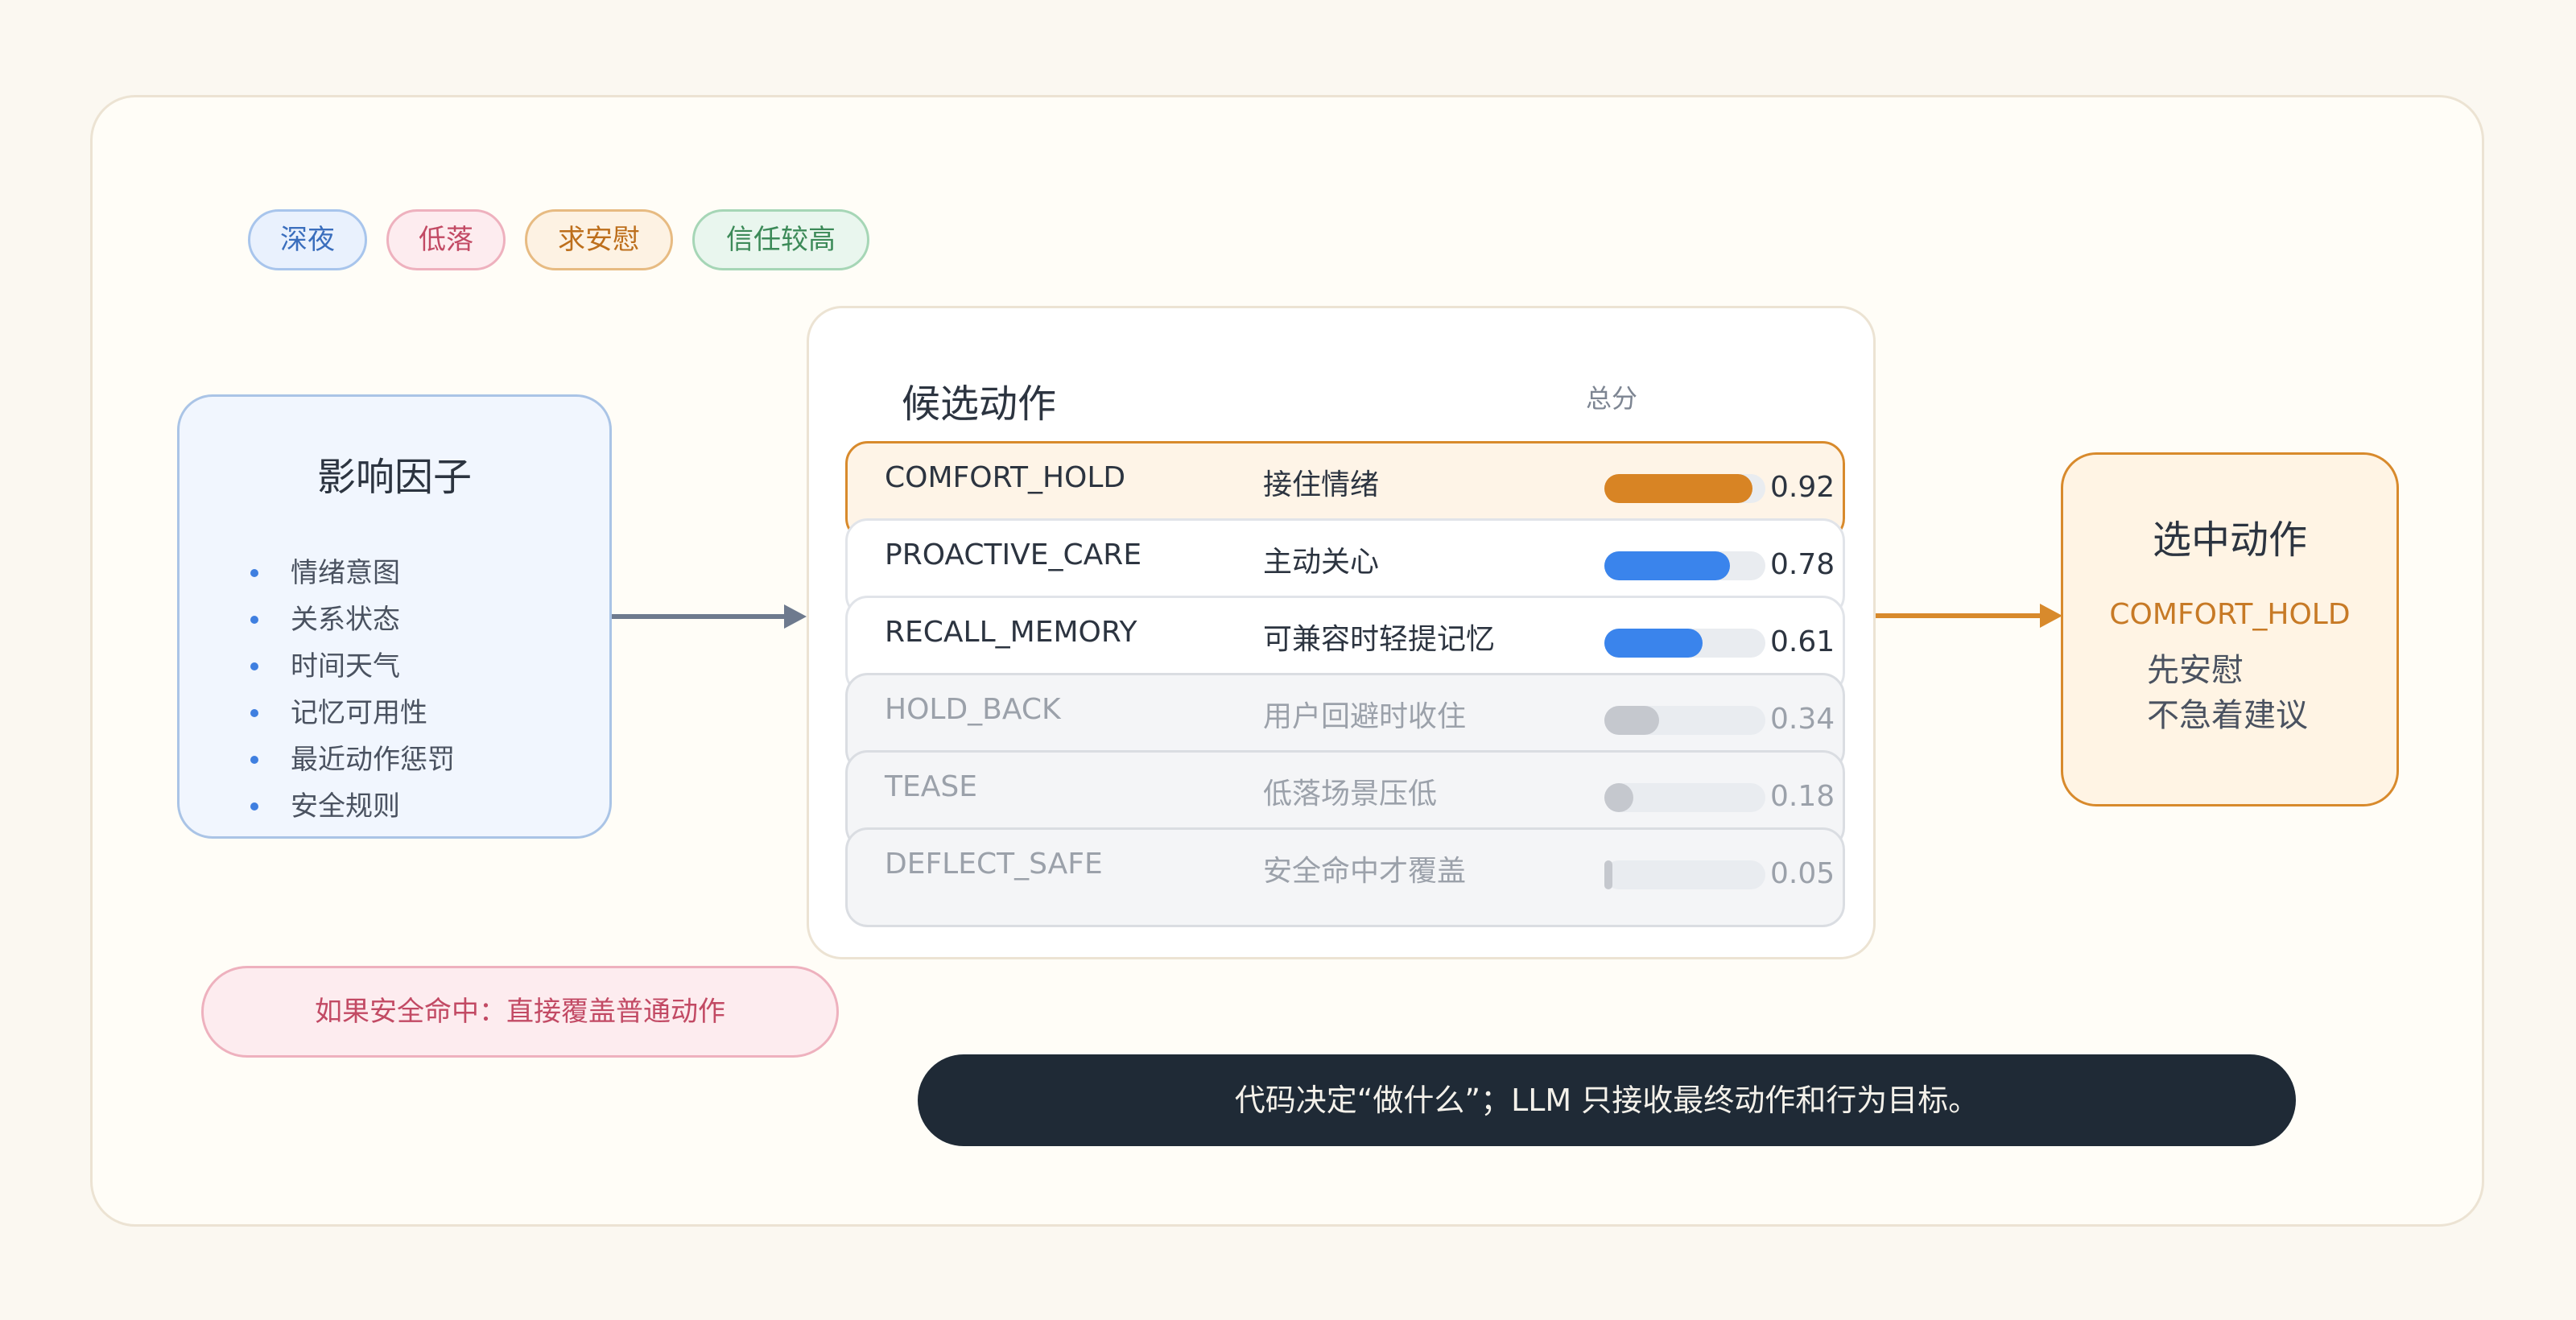  Describe the element at coordinates (931, 786) in the screenshot. I see `action-code: TEASE` at that location.